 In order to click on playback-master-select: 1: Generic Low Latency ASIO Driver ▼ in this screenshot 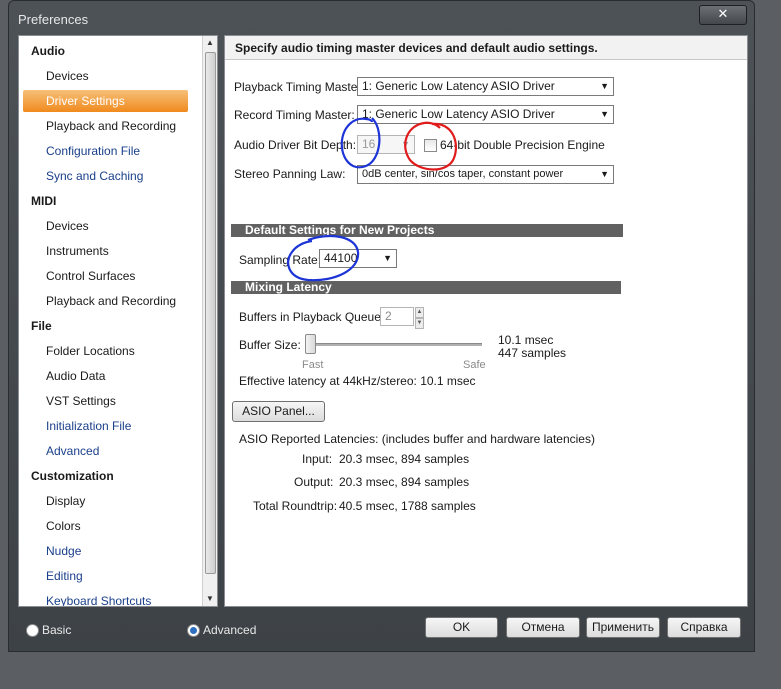, I will do `click(485, 86)`.